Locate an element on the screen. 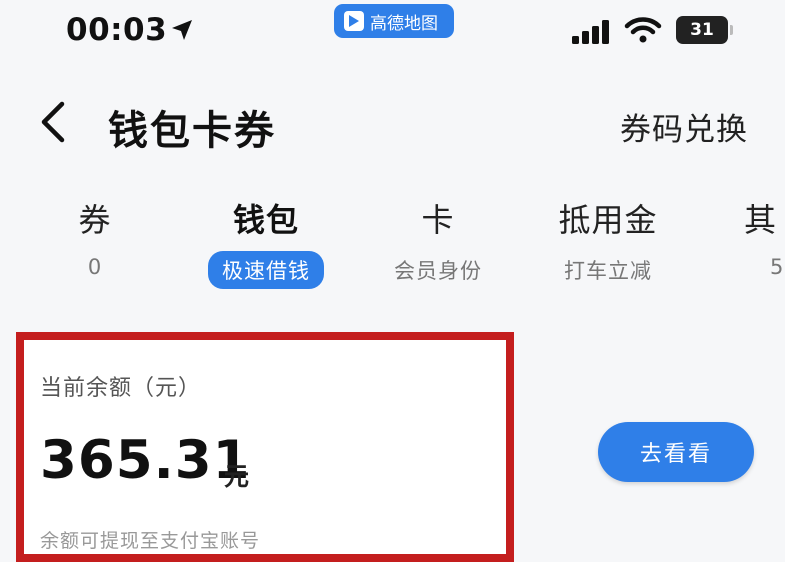 Image resolution: width=785 pixels, height=562 pixels. tab-count: 5 is located at coordinates (777, 267).